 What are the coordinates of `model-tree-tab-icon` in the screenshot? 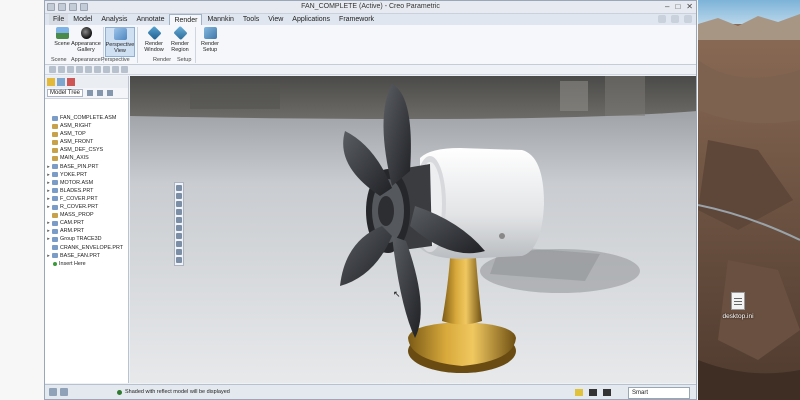 It's located at (51, 82).